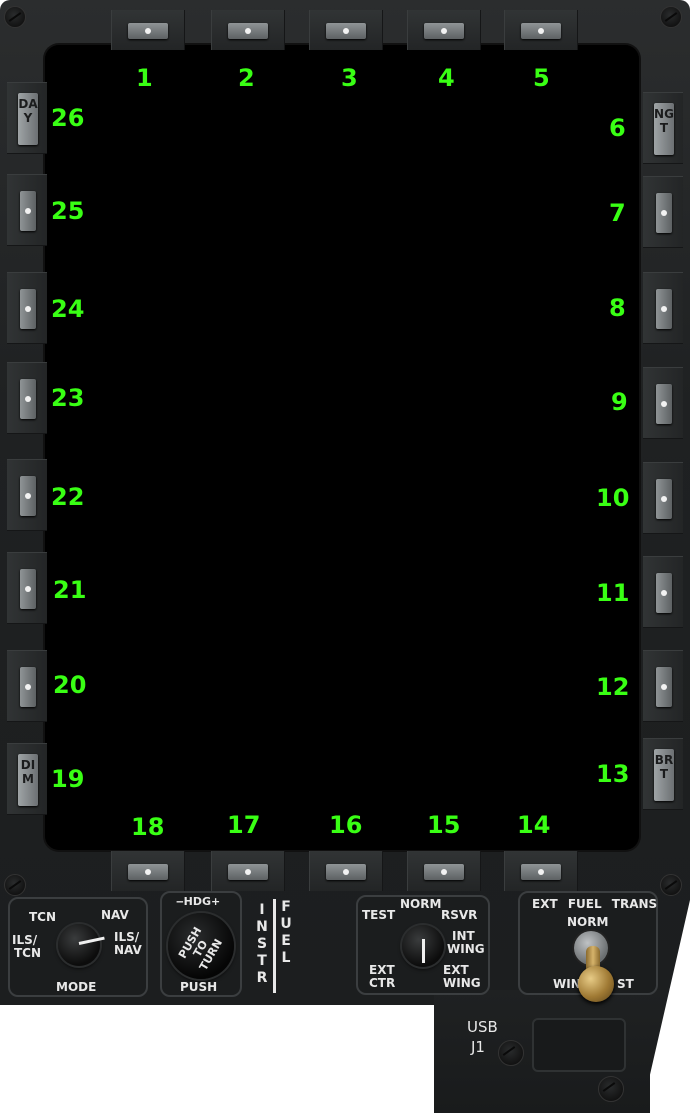  I want to click on osb-7-button, so click(663, 212).